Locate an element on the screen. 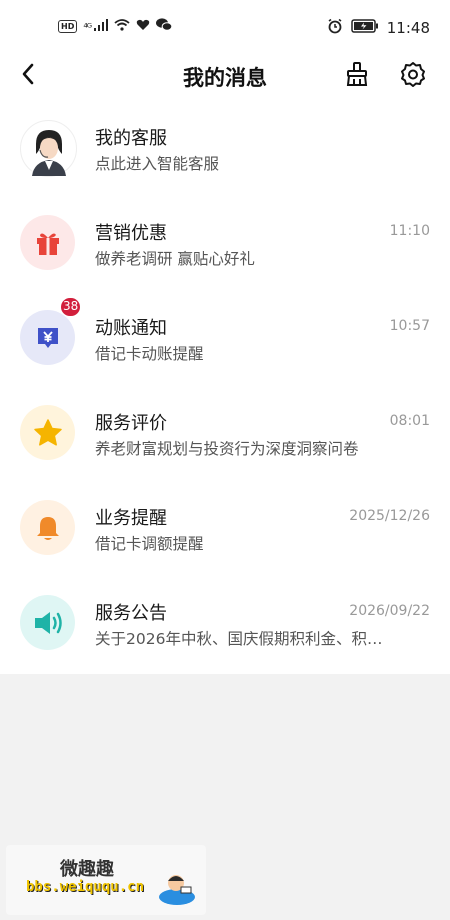 This screenshot has width=450, height=920. message-title: 我的客服 is located at coordinates (131, 138).